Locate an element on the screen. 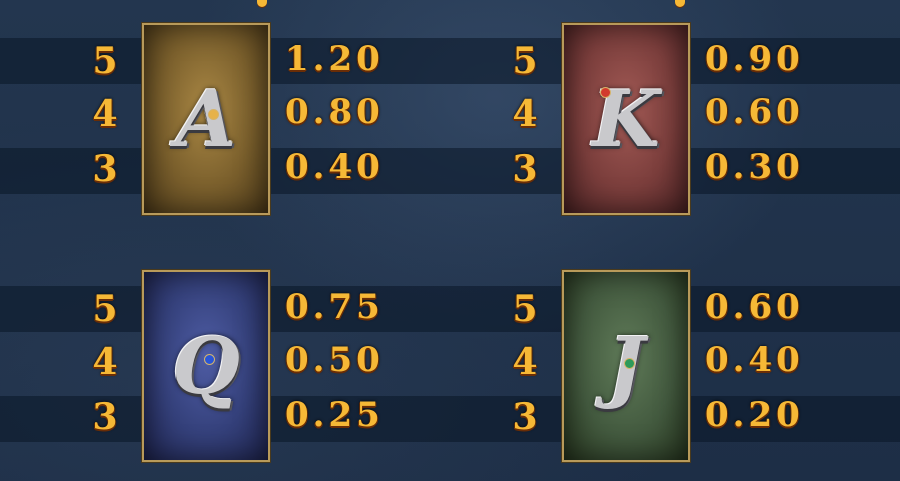 Image resolution: width=900 pixels, height=481 pixels. letter-q-symbol-icon: Q is located at coordinates (206, 366).